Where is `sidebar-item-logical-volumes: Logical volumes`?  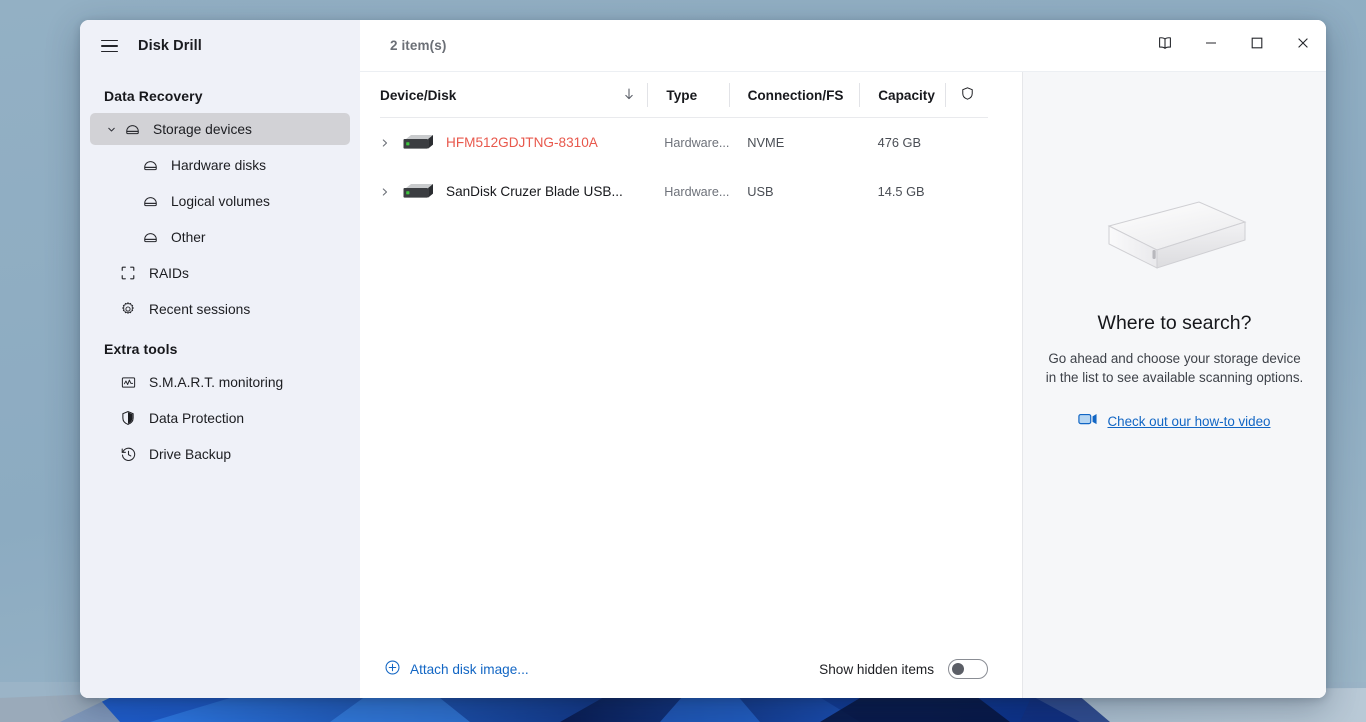 sidebar-item-logical-volumes: Logical volumes is located at coordinates (220, 201).